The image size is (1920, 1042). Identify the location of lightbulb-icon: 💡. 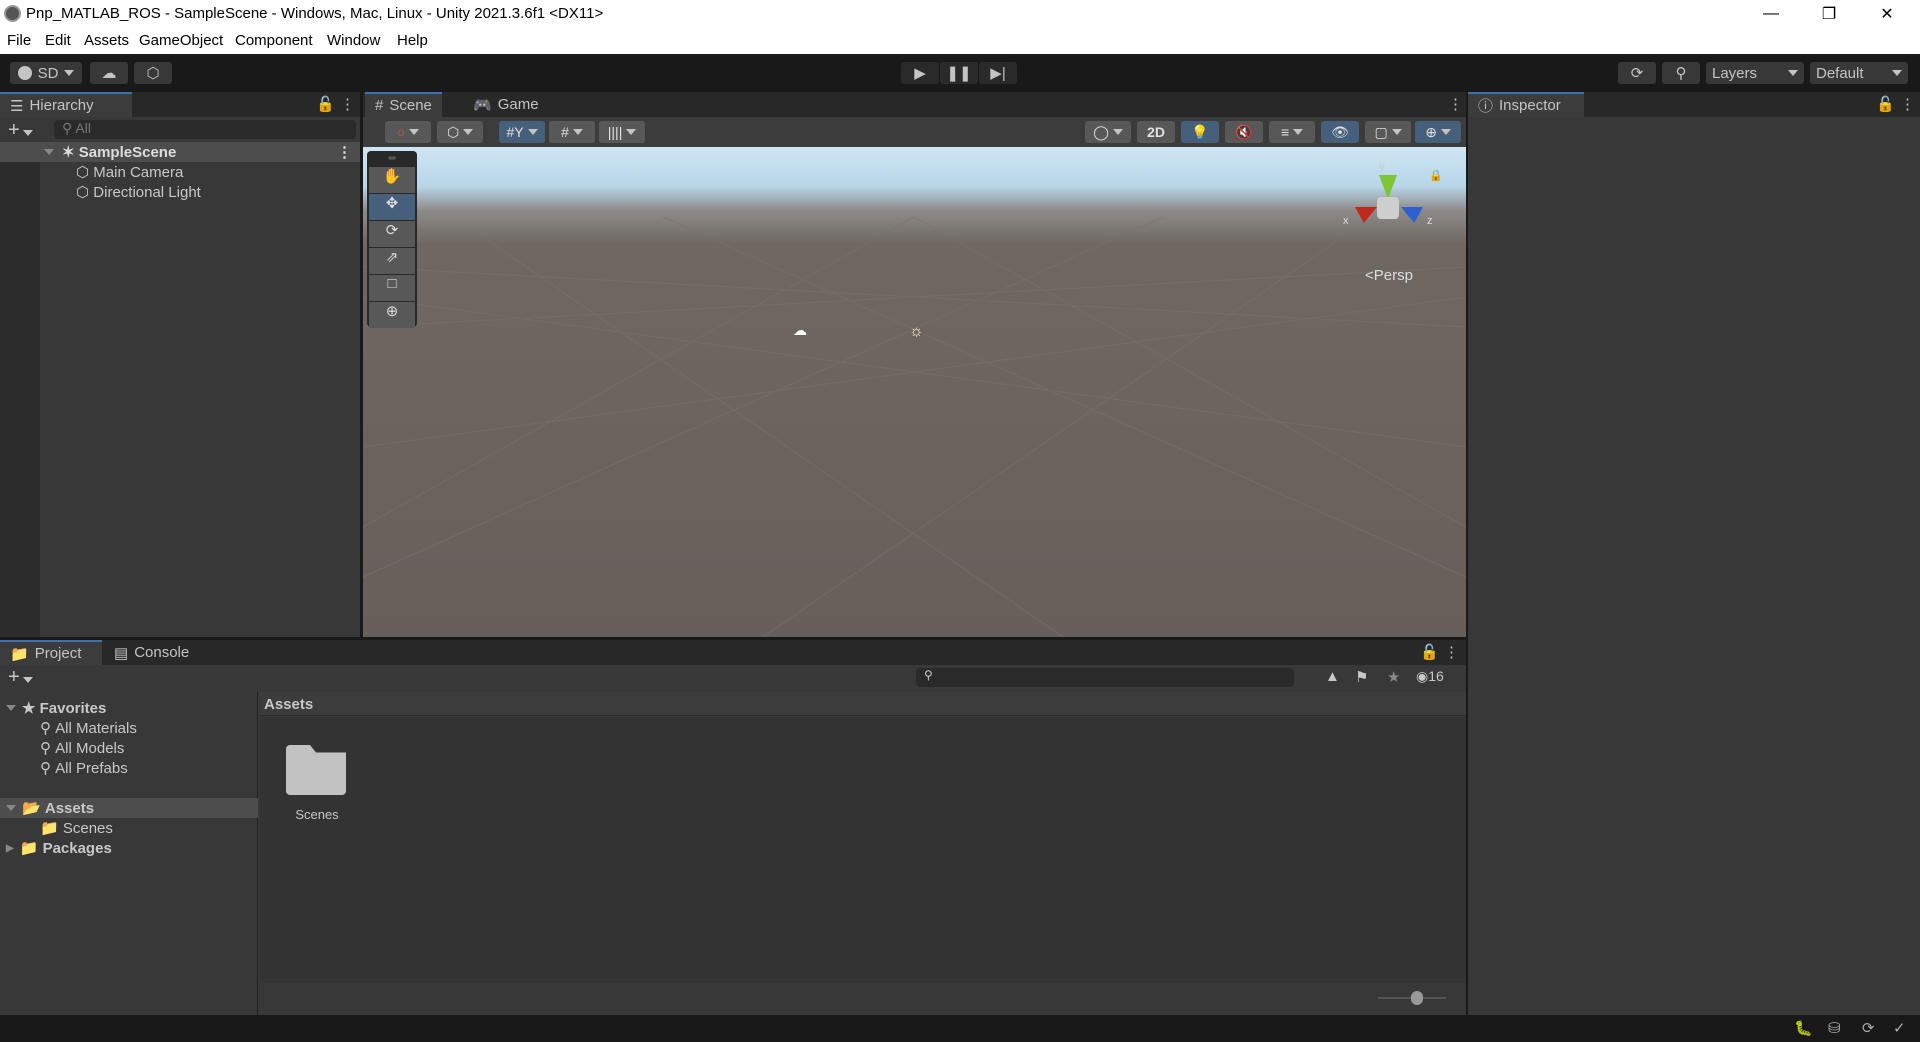
(1200, 131).